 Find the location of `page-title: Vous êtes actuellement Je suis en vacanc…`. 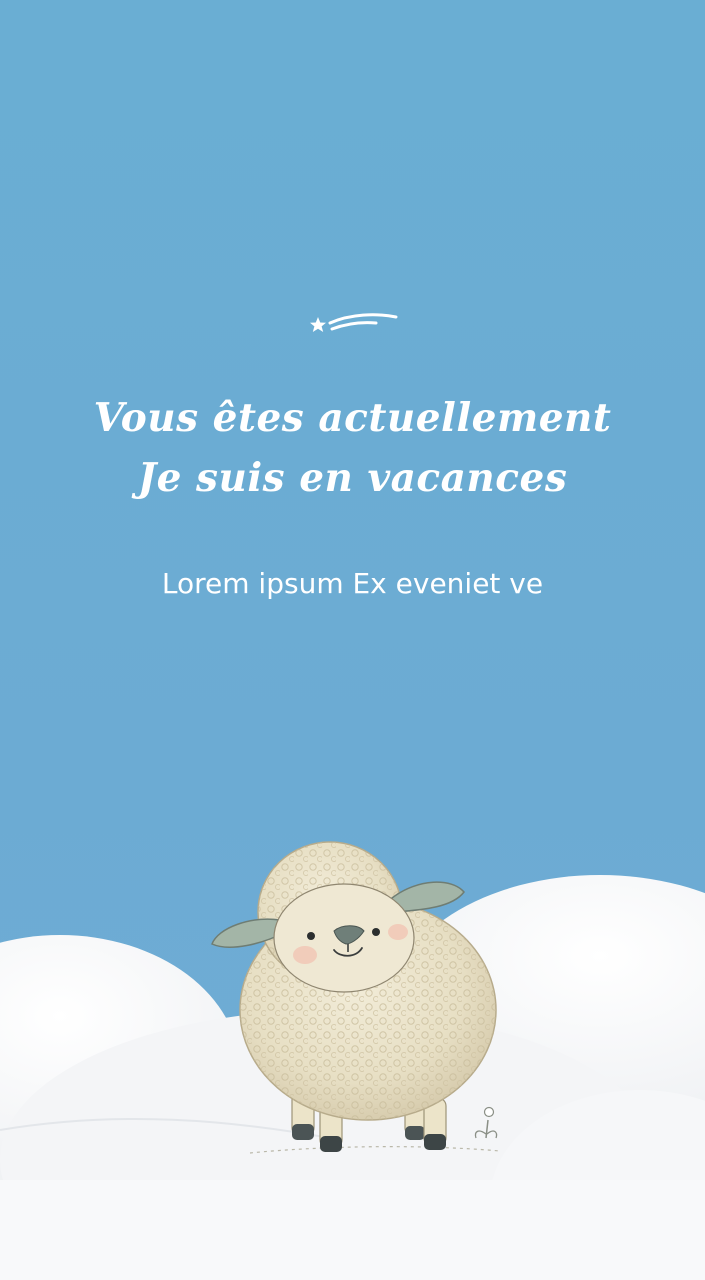

page-title: Vous êtes actuellement Je suis en vacanc… is located at coordinates (352, 448).